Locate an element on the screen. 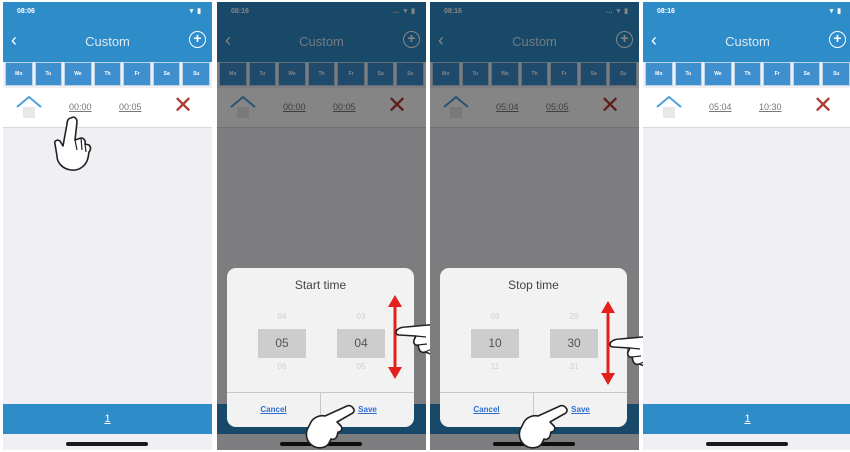  start-time-value: 05:04 is located at coordinates (720, 107).